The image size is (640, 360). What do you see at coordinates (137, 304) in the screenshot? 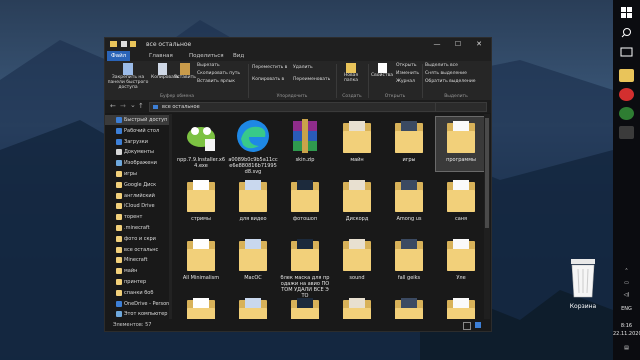
I see `nav-item: OneDrive - Person` at bounding box center [137, 304].